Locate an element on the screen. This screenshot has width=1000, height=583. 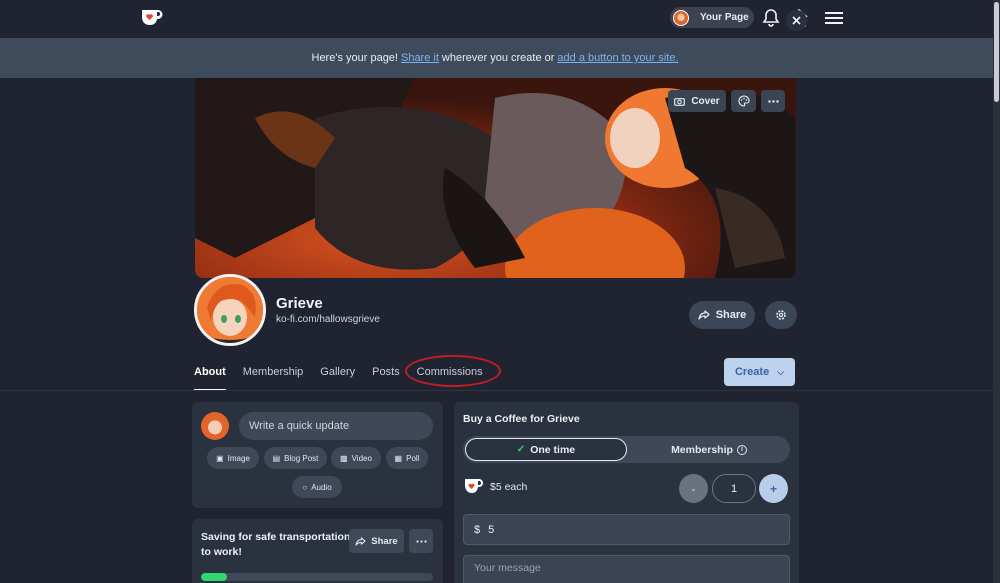
menu-icon is located at coordinates (834, 18).